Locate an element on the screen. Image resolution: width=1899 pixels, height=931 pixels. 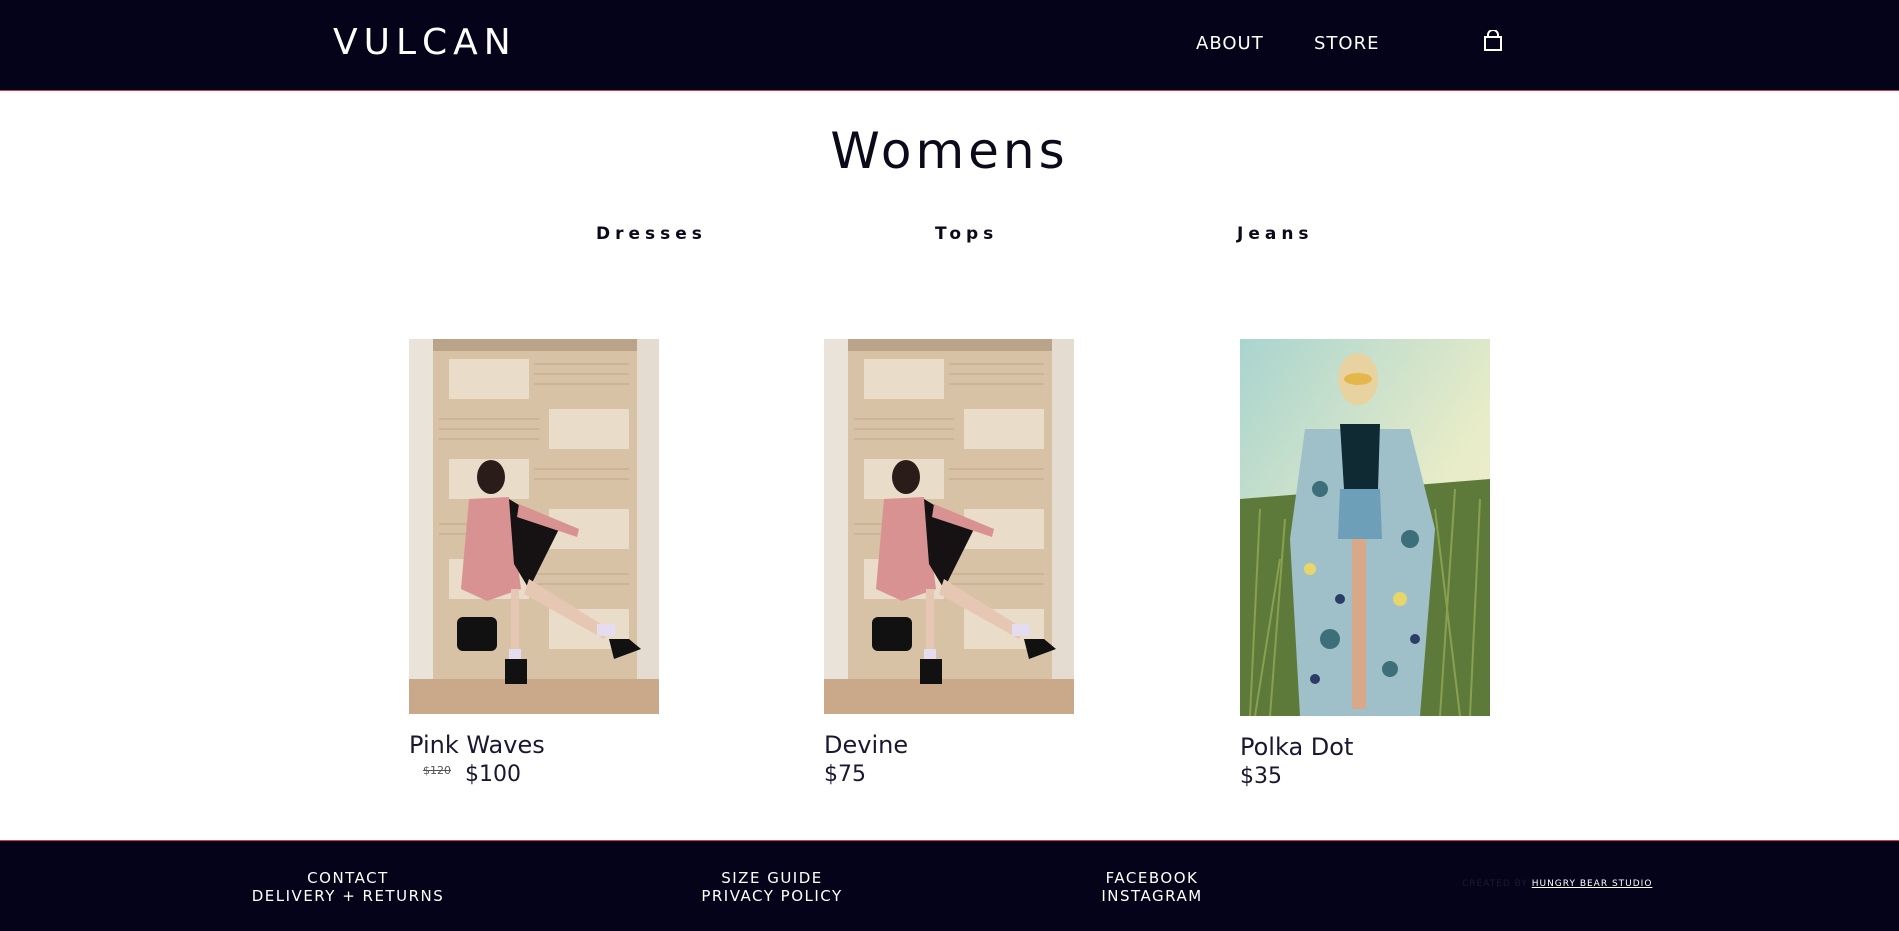
nav-about-link: ABOUT is located at coordinates (1230, 43).